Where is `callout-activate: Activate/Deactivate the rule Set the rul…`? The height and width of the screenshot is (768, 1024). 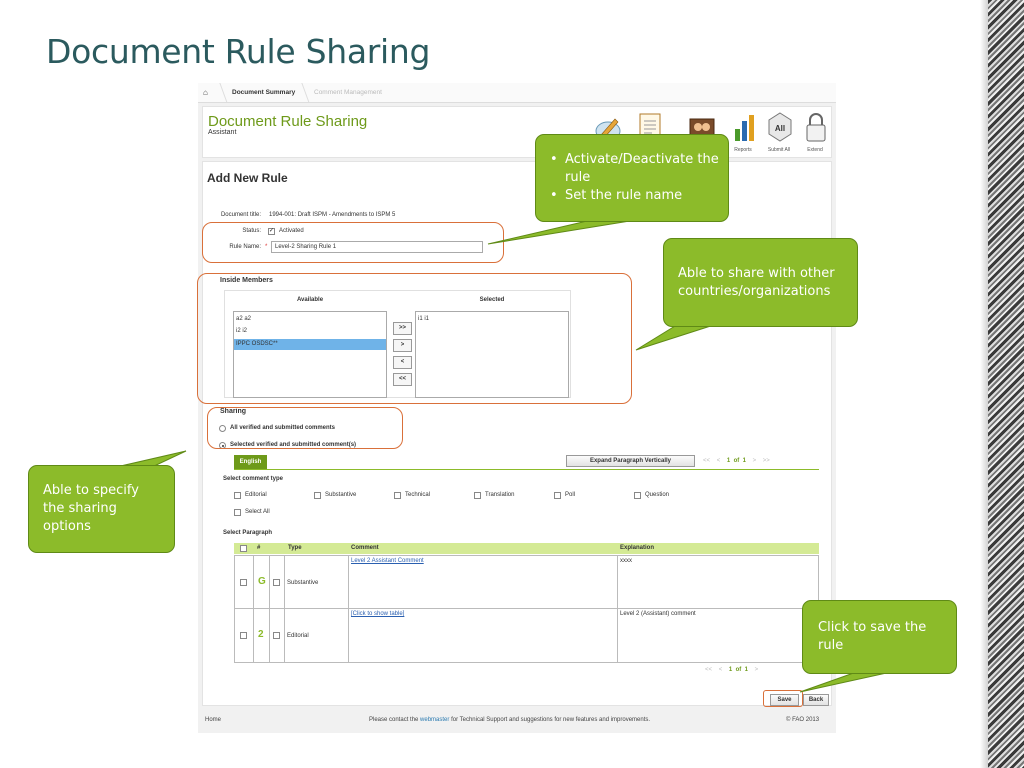 callout-activate: Activate/Deactivate the rule Set the rul… is located at coordinates (632, 178).